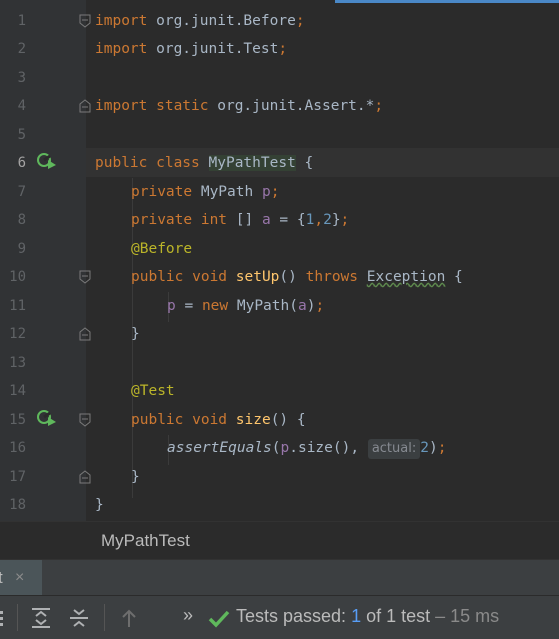 The height and width of the screenshot is (639, 559). I want to click on line-number: 11, so click(17, 306).